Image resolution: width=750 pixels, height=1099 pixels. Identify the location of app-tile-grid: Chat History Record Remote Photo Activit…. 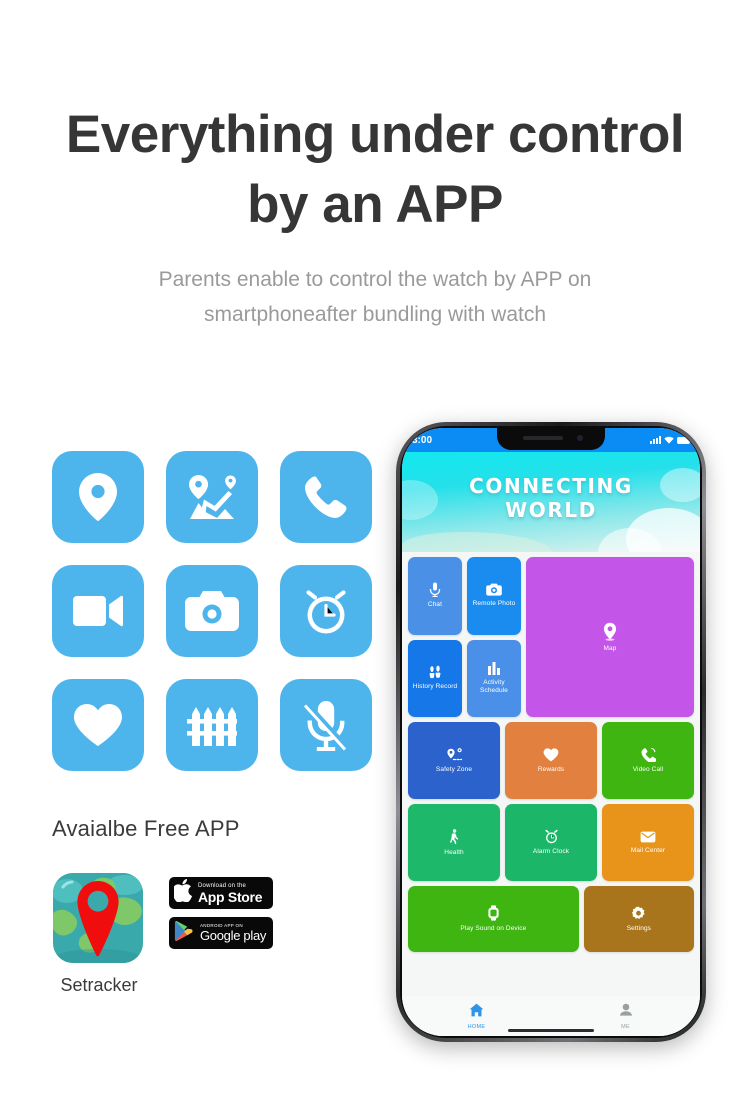
(551, 754).